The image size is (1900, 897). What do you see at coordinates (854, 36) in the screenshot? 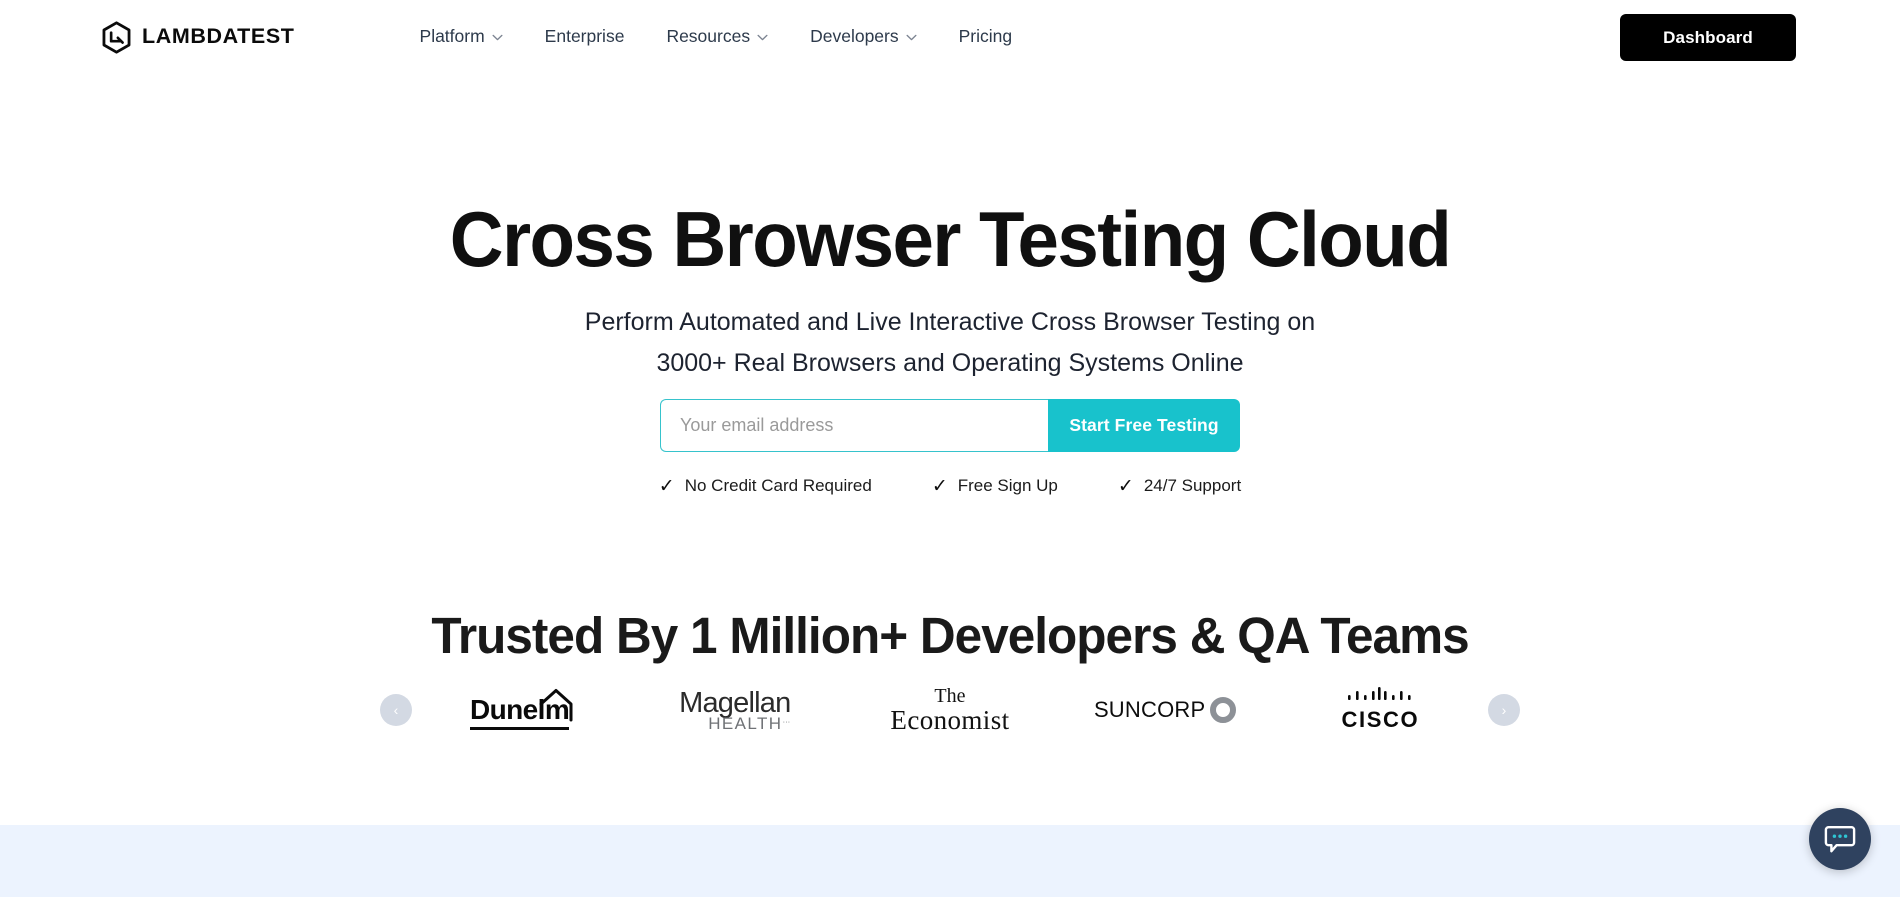
I see `nav-label: Developers` at bounding box center [854, 36].